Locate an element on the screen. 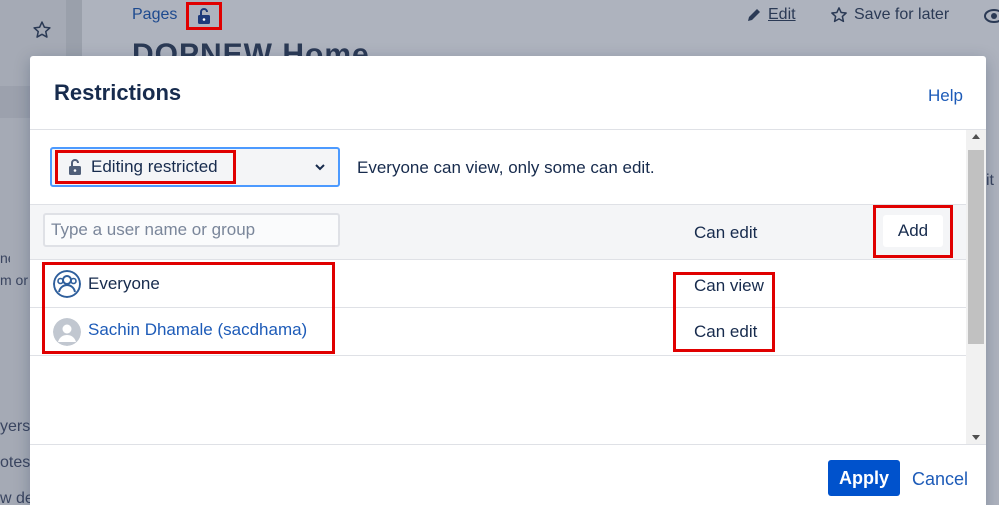  save-for-later-button: Save for later is located at coordinates (889, 15).